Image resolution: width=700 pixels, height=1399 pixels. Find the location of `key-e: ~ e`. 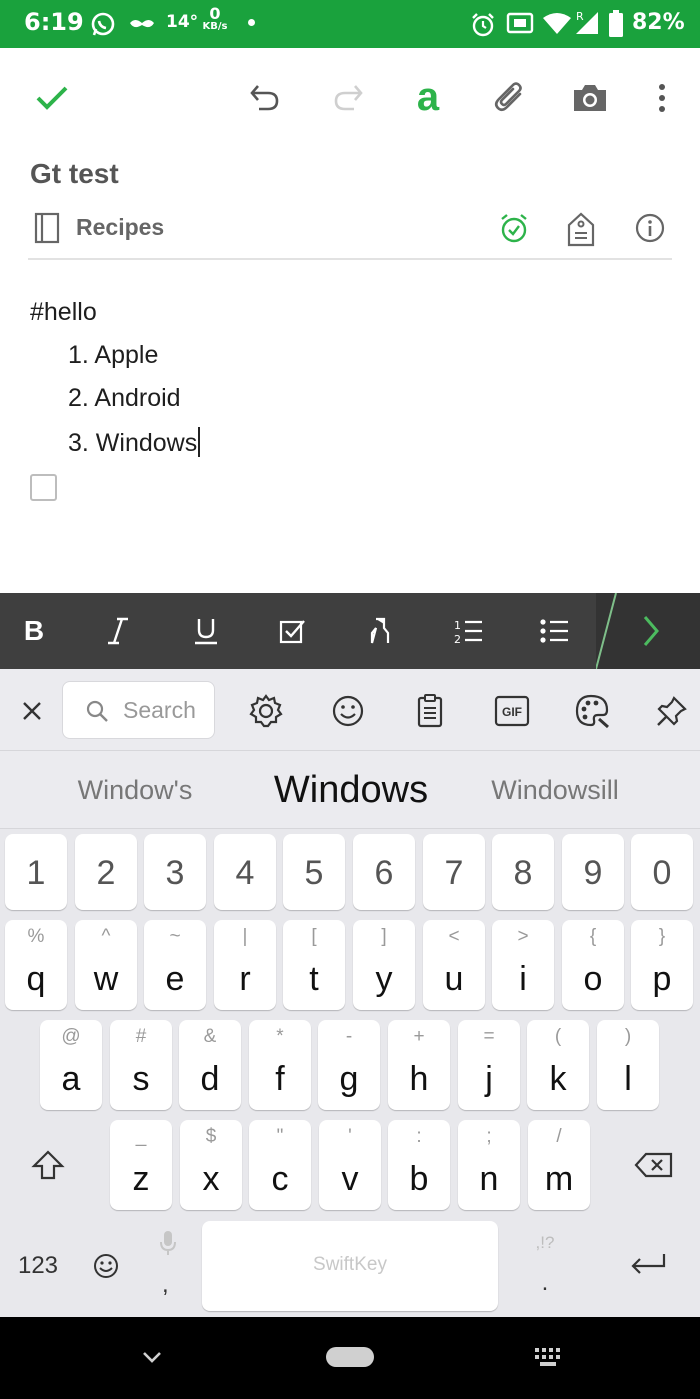

key-e: ~ e is located at coordinates (175, 965).